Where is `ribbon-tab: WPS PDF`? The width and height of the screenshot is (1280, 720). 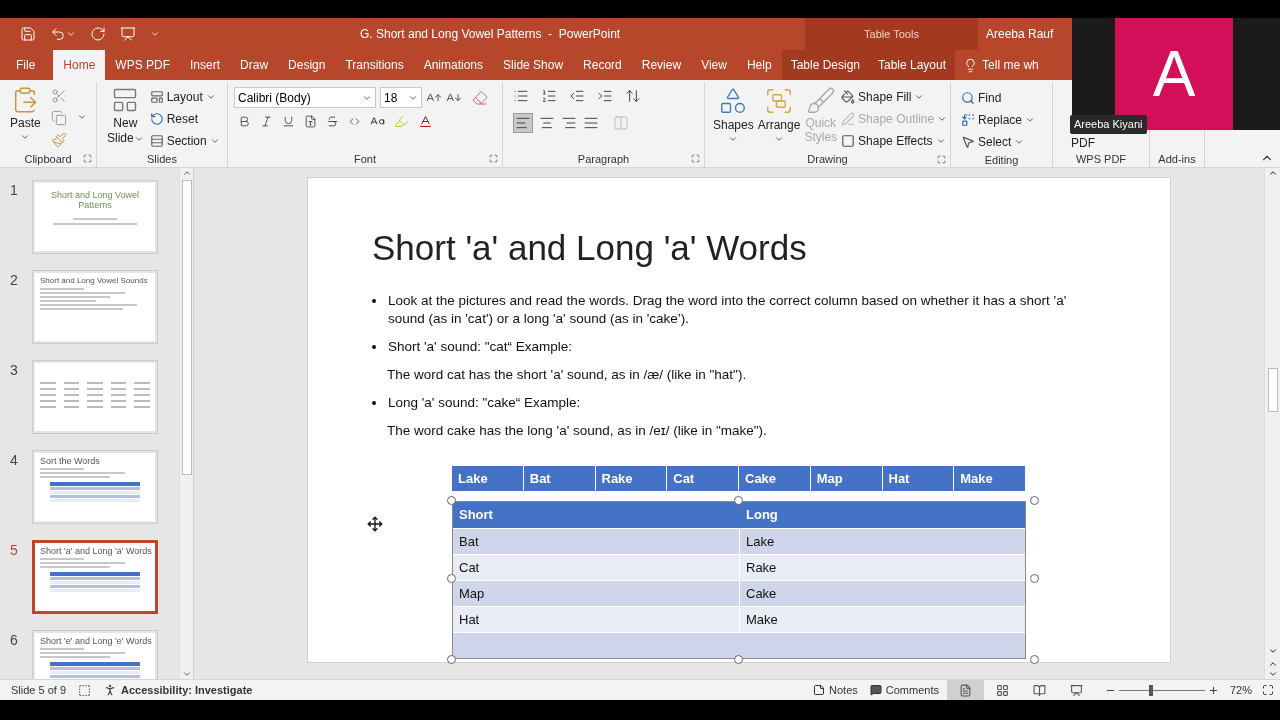 ribbon-tab: WPS PDF is located at coordinates (143, 65).